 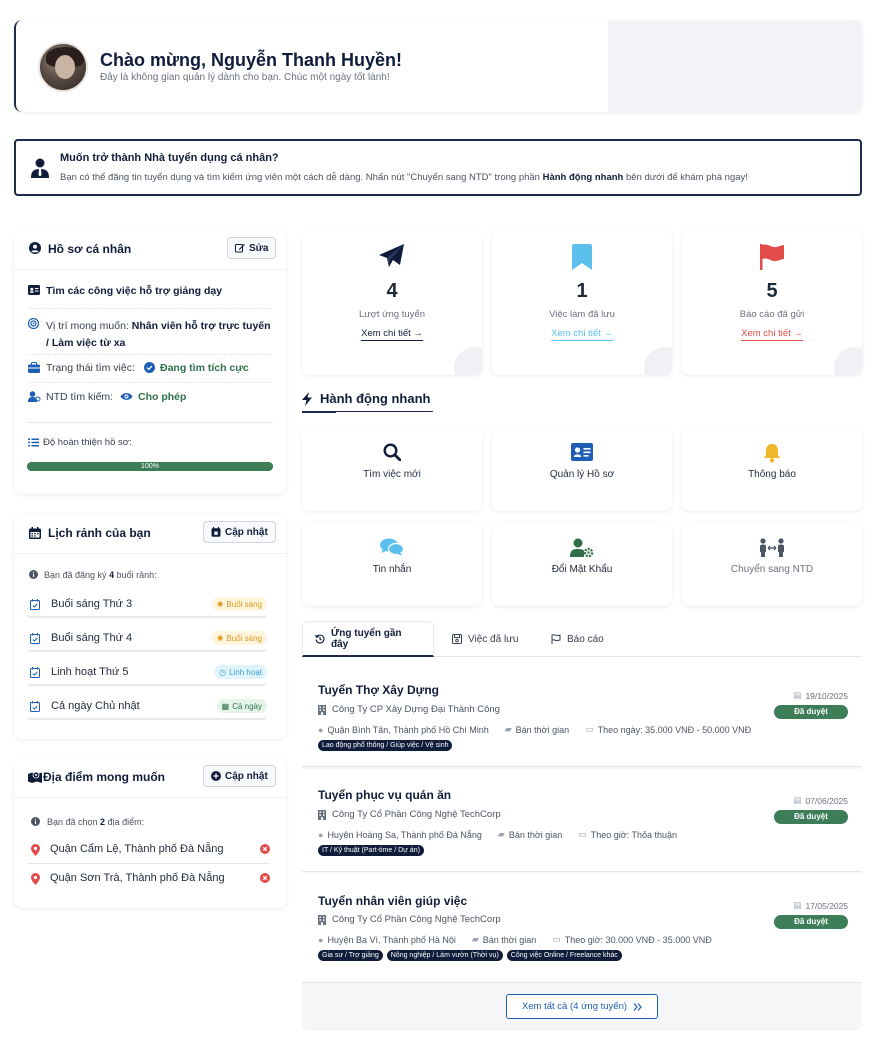 What do you see at coordinates (240, 248) in the screenshot?
I see `edit-icon` at bounding box center [240, 248].